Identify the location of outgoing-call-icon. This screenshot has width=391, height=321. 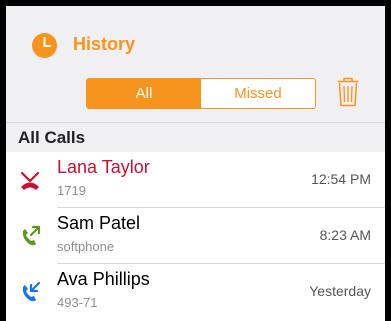
(31, 235).